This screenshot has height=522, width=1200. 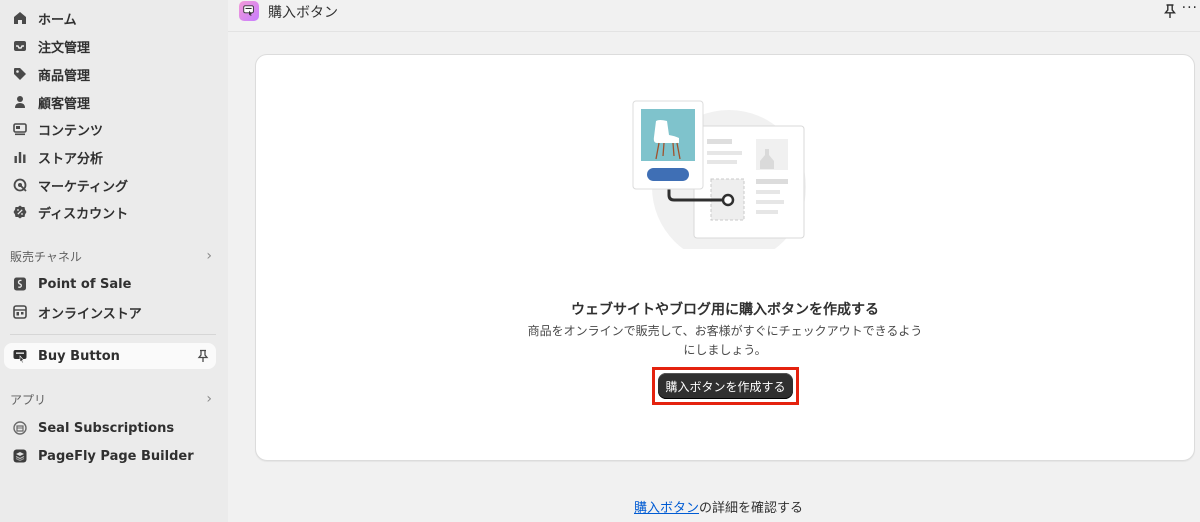 What do you see at coordinates (71, 131) in the screenshot?
I see `sidebar-item-label: コンテンツ` at bounding box center [71, 131].